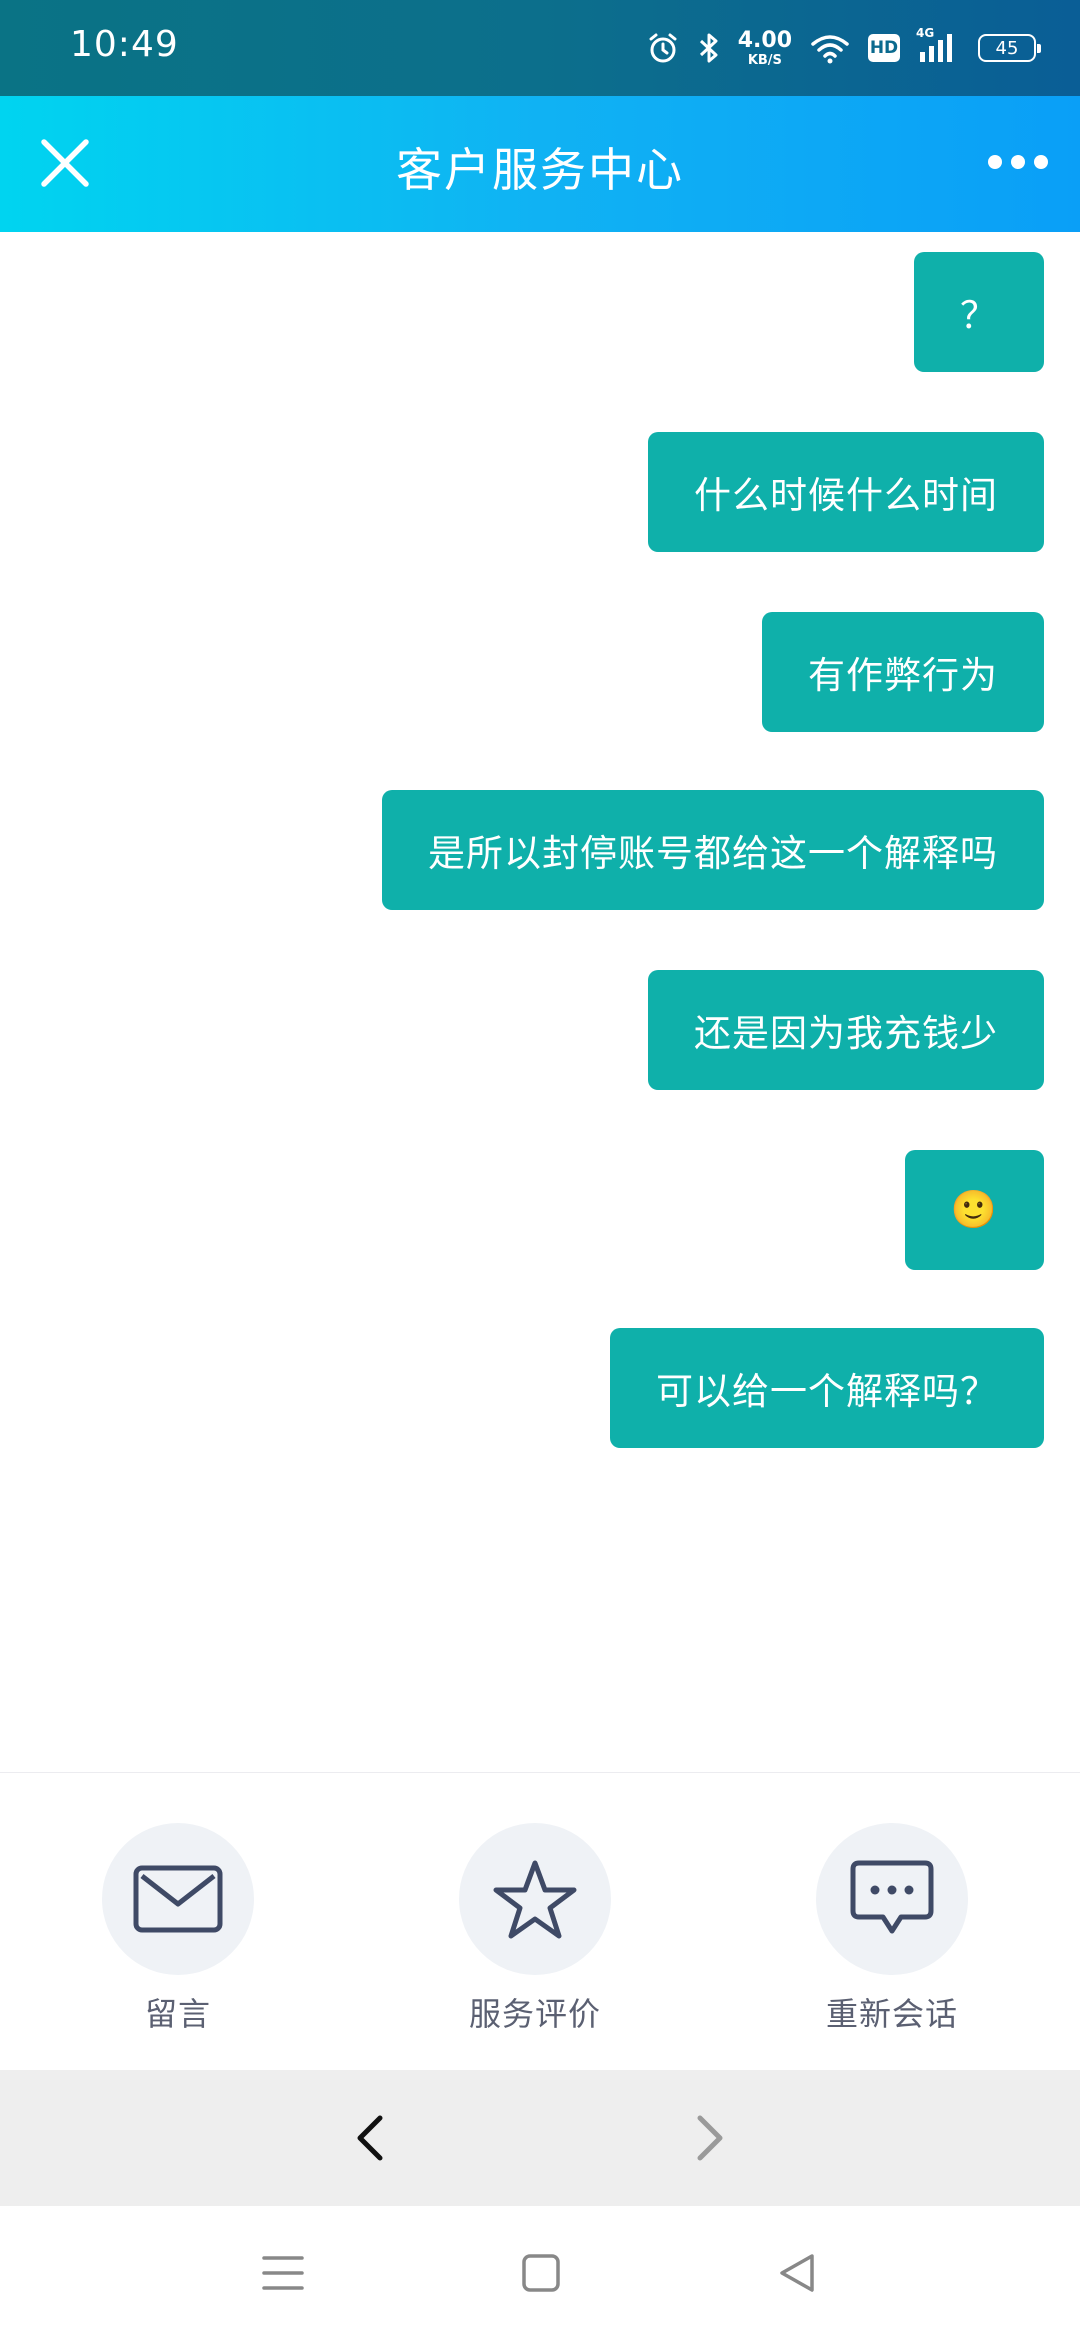 Image resolution: width=1080 pixels, height=2340 pixels. What do you see at coordinates (925, 33) in the screenshot?
I see `network-type: 4G` at bounding box center [925, 33].